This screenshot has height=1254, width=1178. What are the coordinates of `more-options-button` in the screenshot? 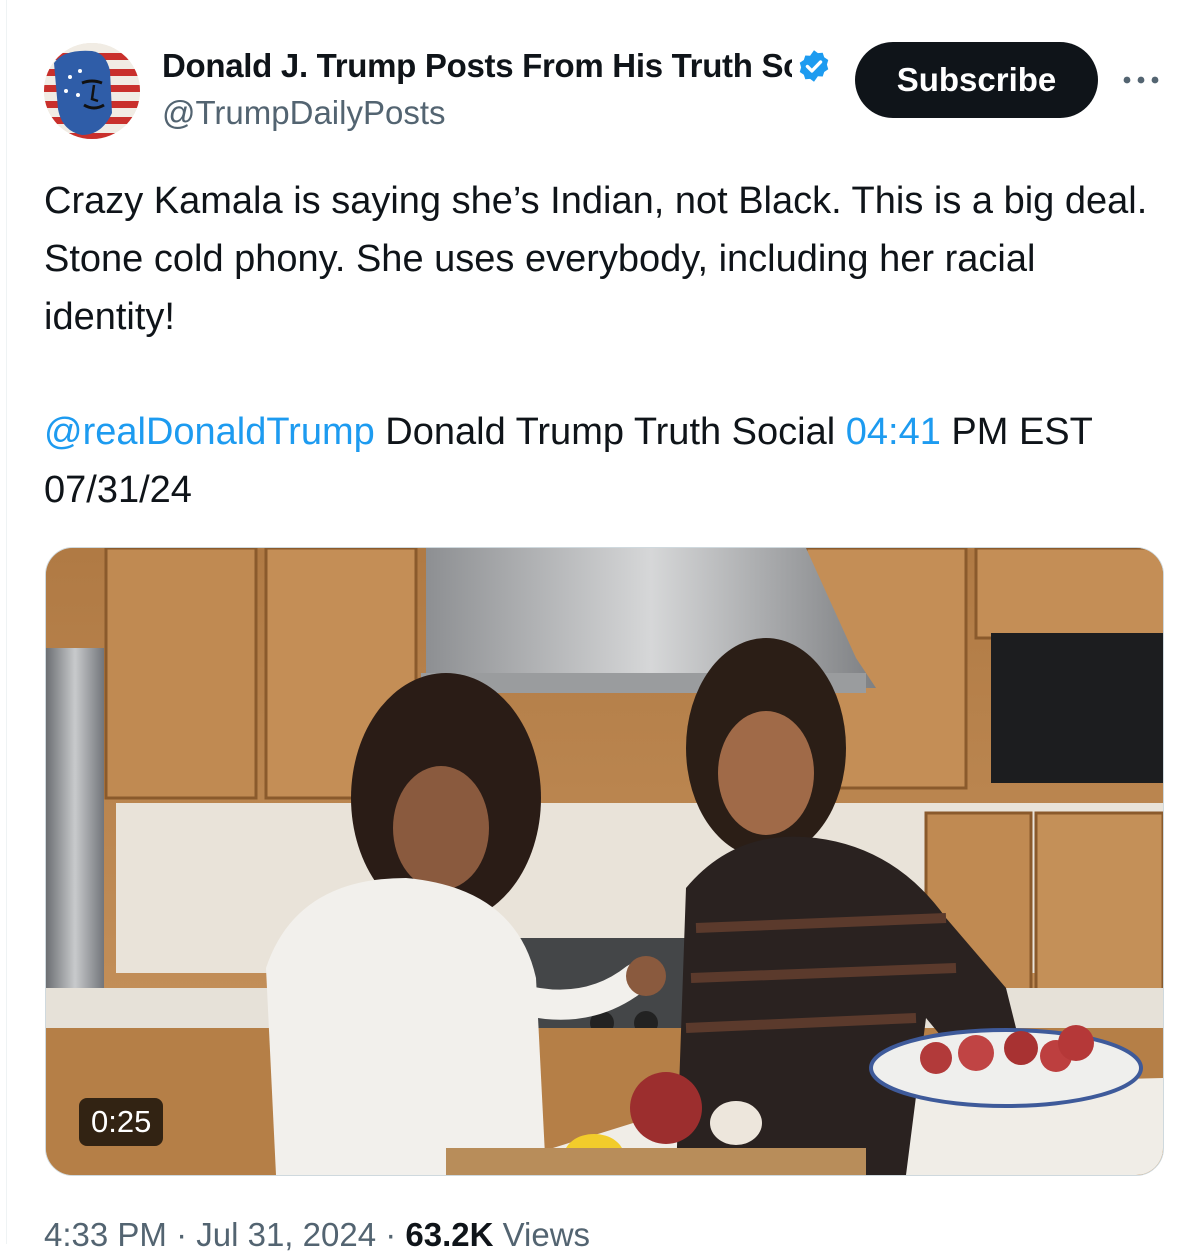 It's located at (1141, 80).